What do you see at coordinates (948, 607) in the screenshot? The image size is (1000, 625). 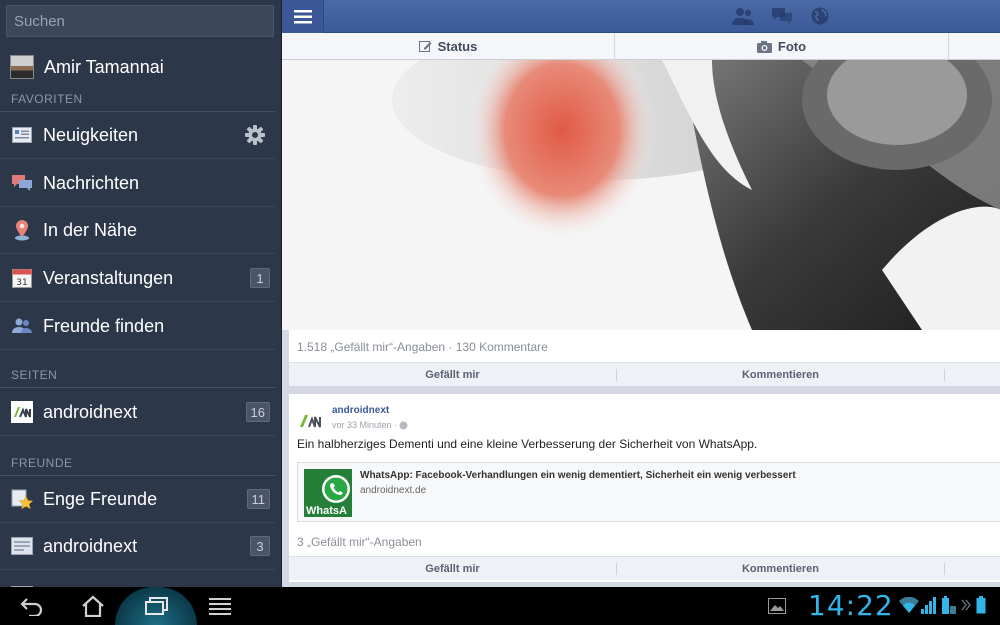 I see `battery-dock-icon` at bounding box center [948, 607].